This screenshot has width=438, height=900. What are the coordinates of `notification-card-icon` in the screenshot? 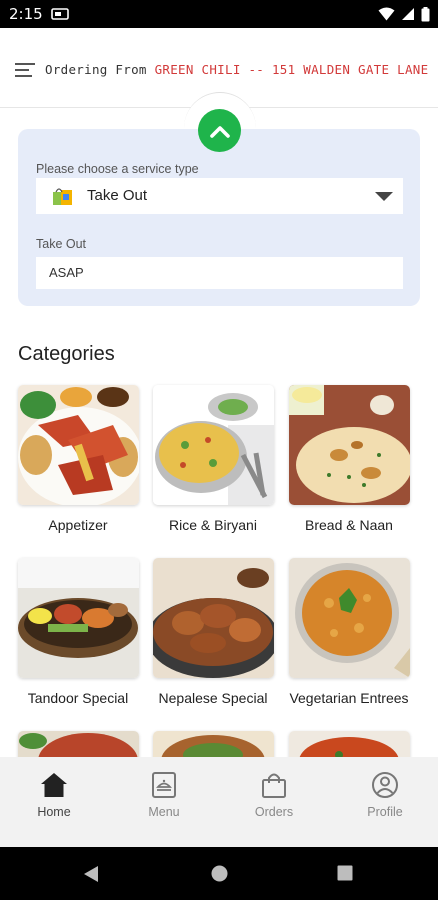 It's located at (60, 14).